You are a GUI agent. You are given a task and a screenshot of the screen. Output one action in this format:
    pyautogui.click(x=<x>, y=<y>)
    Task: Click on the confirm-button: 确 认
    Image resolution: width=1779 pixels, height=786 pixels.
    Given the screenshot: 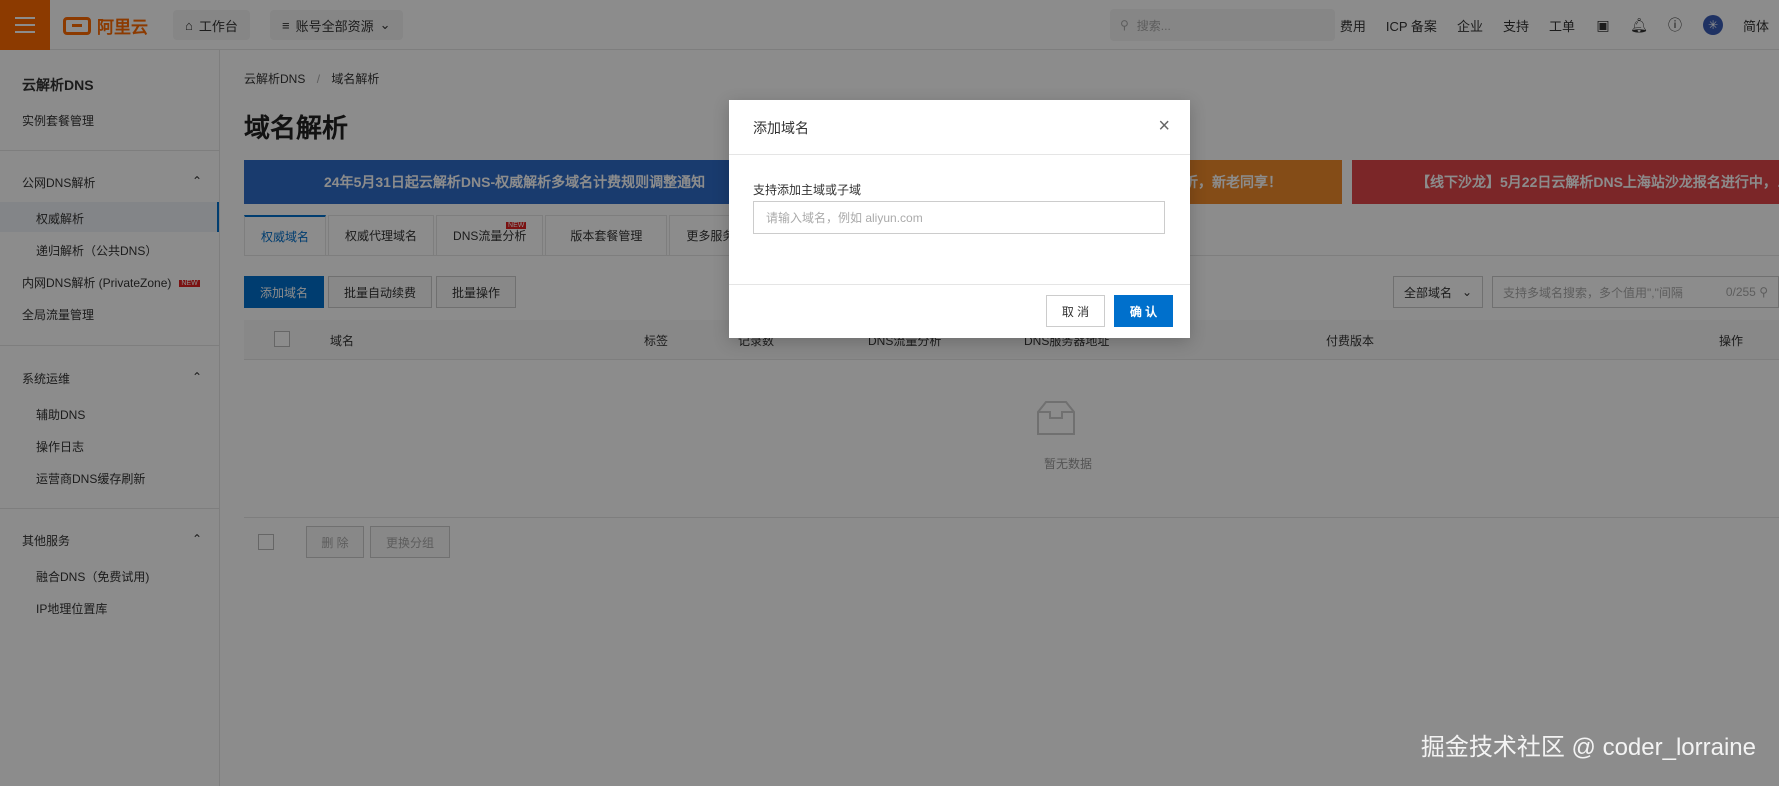 What is the action you would take?
    pyautogui.click(x=1143, y=311)
    